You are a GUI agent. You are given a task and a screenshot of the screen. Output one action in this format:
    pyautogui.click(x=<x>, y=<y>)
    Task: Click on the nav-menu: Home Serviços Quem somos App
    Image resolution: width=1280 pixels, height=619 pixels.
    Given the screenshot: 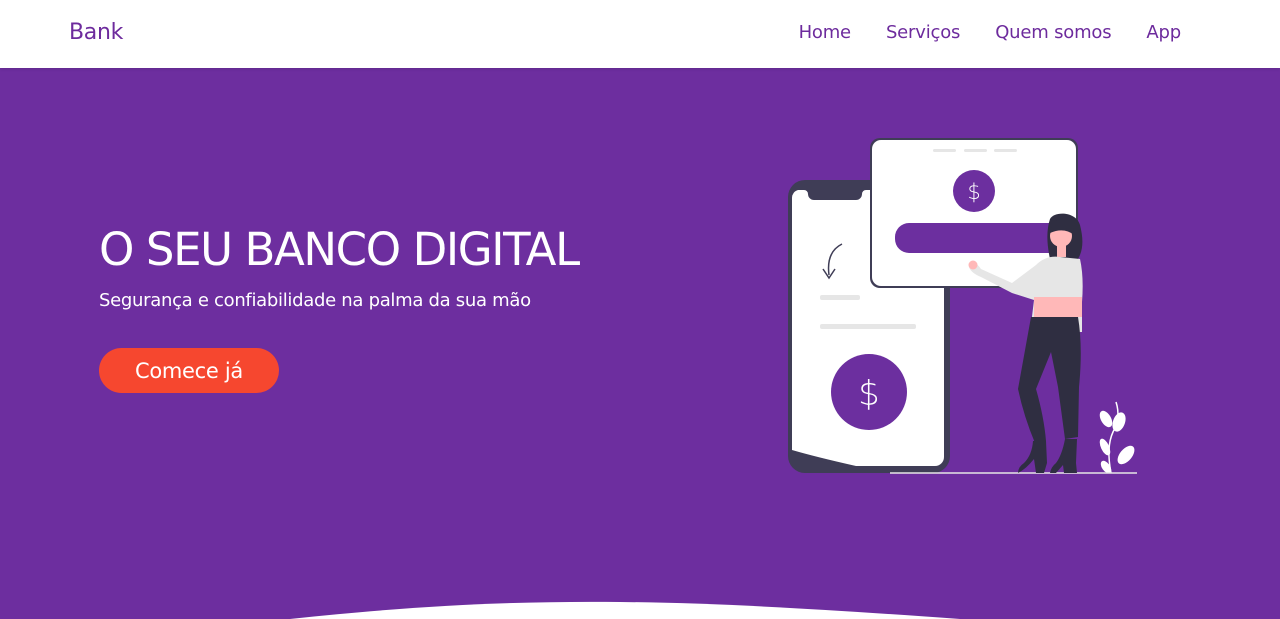 What is the action you would take?
    pyautogui.click(x=990, y=32)
    